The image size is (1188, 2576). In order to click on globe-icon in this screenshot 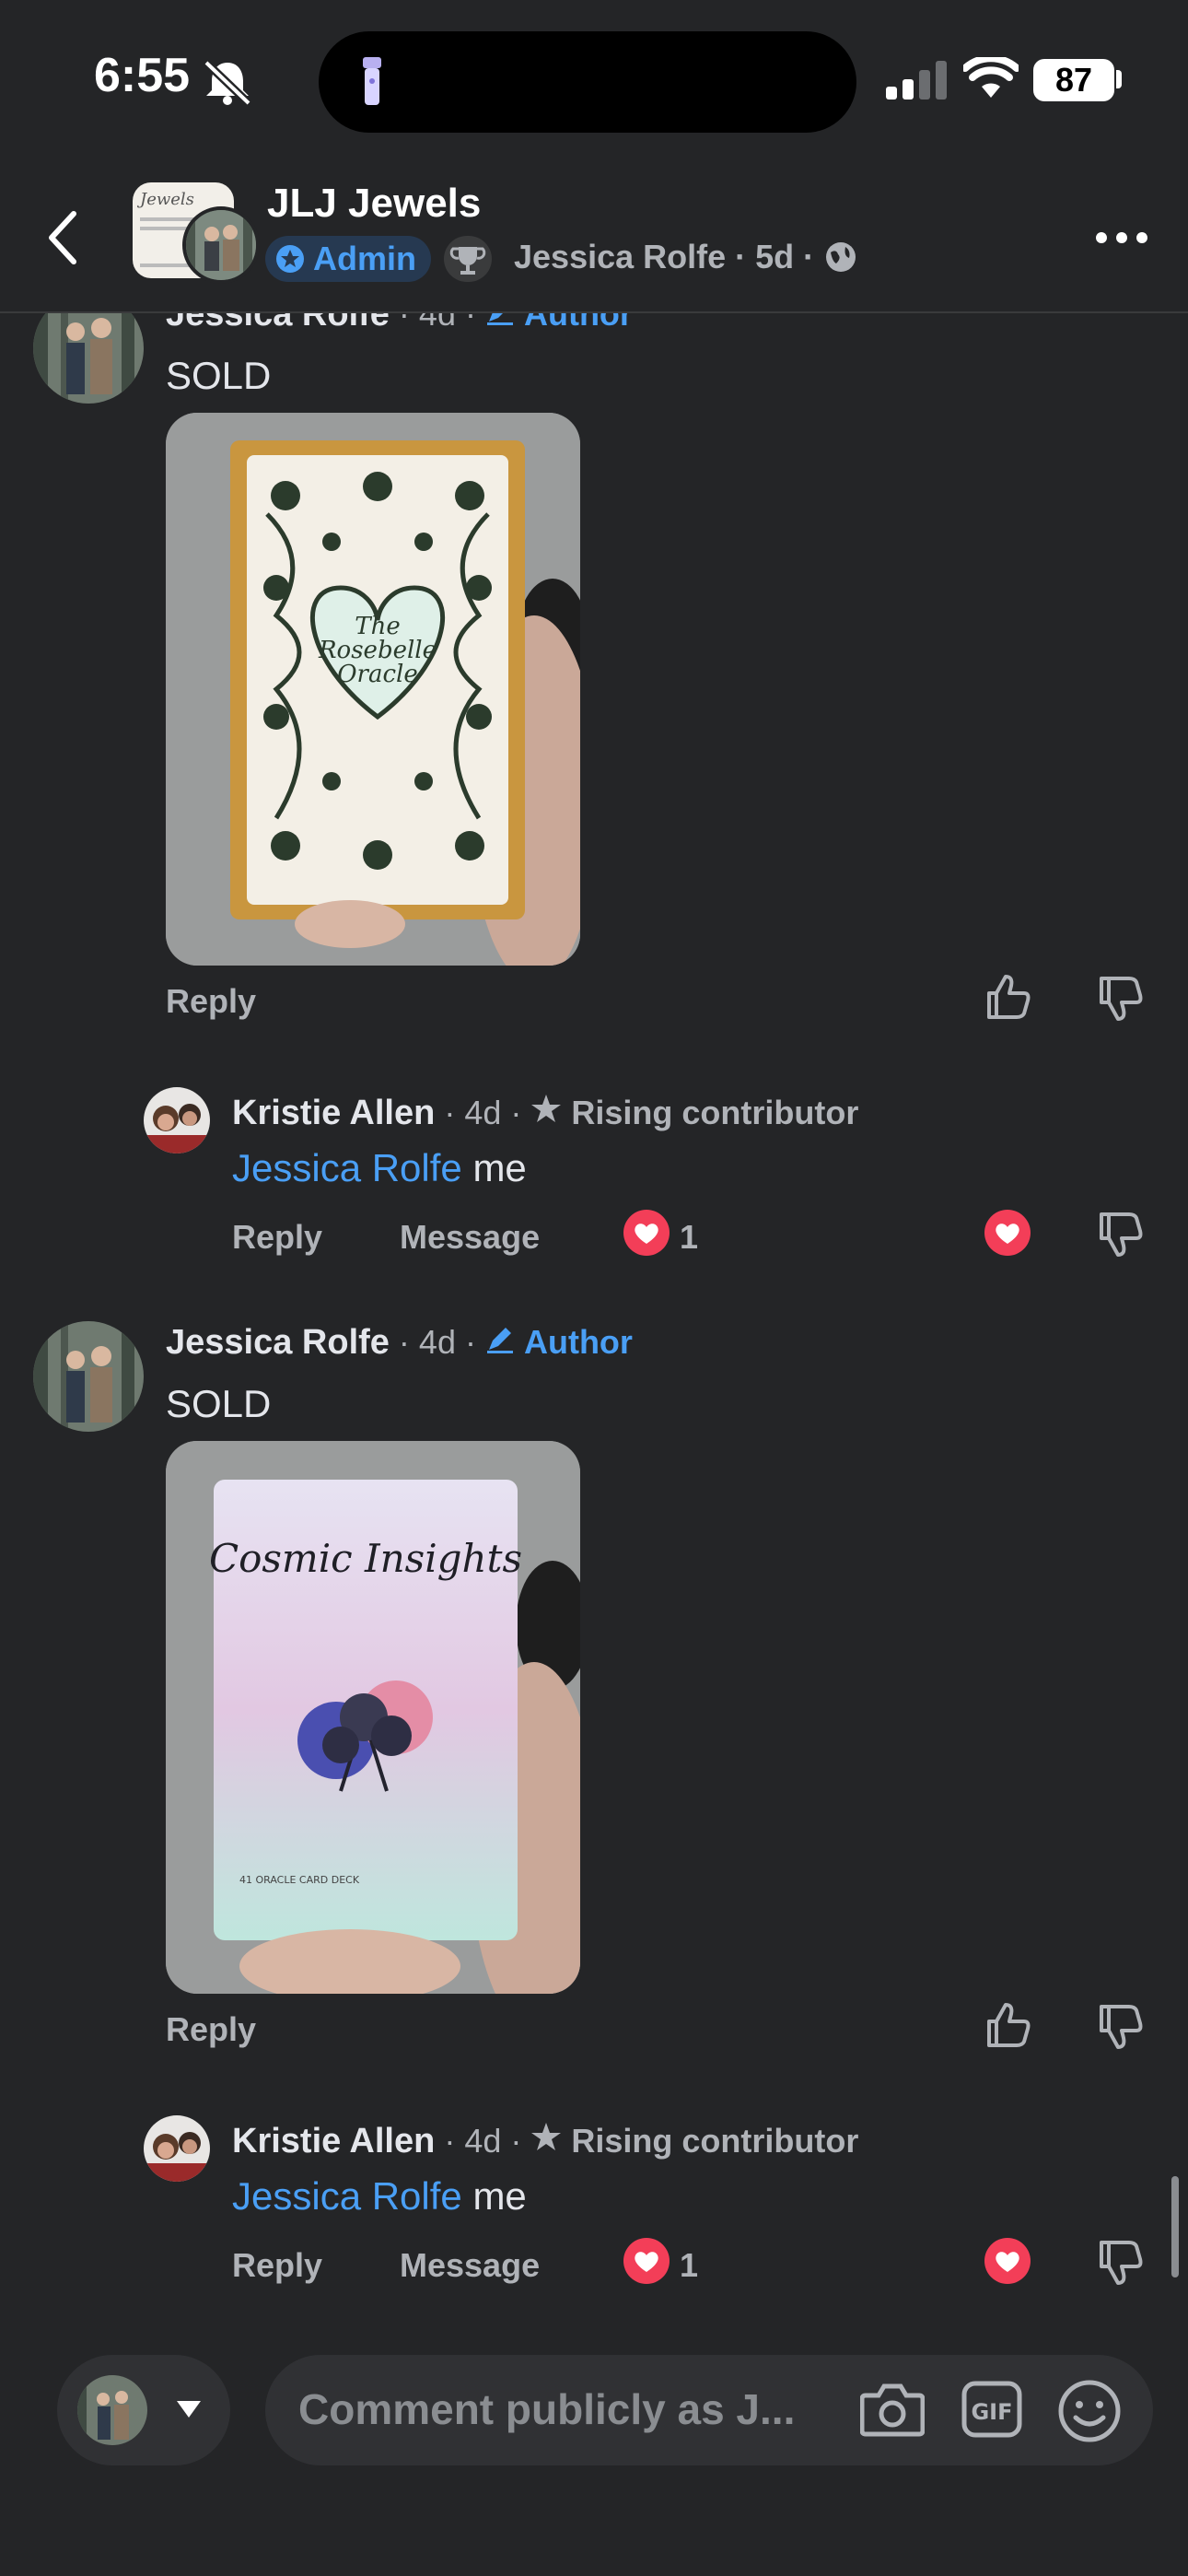, I will do `click(841, 257)`.